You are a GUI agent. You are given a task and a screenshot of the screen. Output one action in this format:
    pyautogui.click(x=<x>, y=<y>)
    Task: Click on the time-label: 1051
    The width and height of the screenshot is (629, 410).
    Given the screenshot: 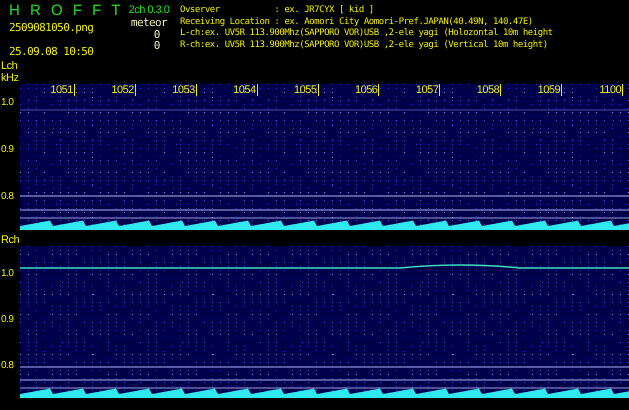 What is the action you would take?
    pyautogui.click(x=62, y=90)
    